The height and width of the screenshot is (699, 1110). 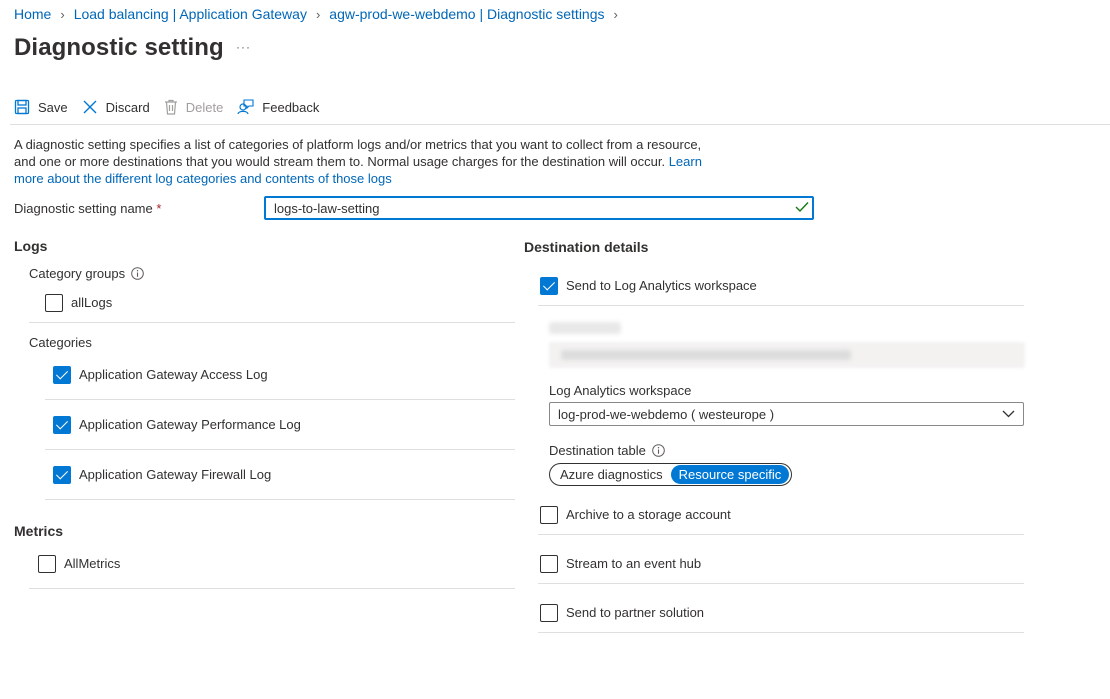 I want to click on category-groups-label: Category groups, so click(x=86, y=273).